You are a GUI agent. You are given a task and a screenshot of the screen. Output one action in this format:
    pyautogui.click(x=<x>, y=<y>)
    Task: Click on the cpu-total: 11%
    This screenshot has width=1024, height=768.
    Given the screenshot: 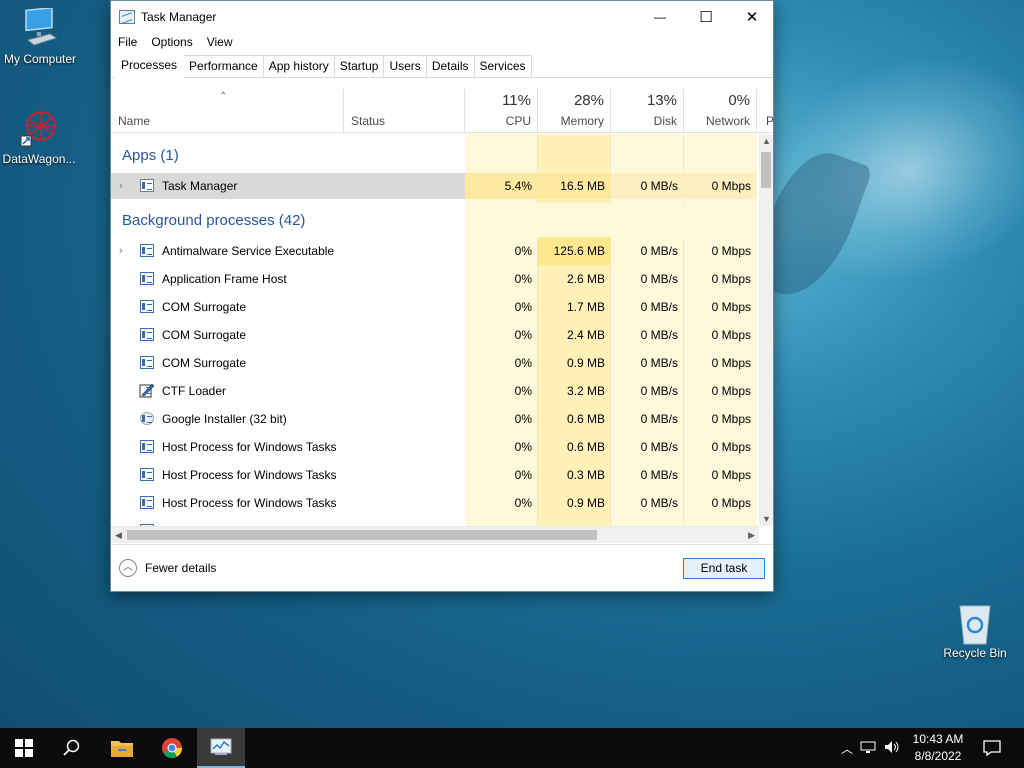 What is the action you would take?
    pyautogui.click(x=516, y=100)
    